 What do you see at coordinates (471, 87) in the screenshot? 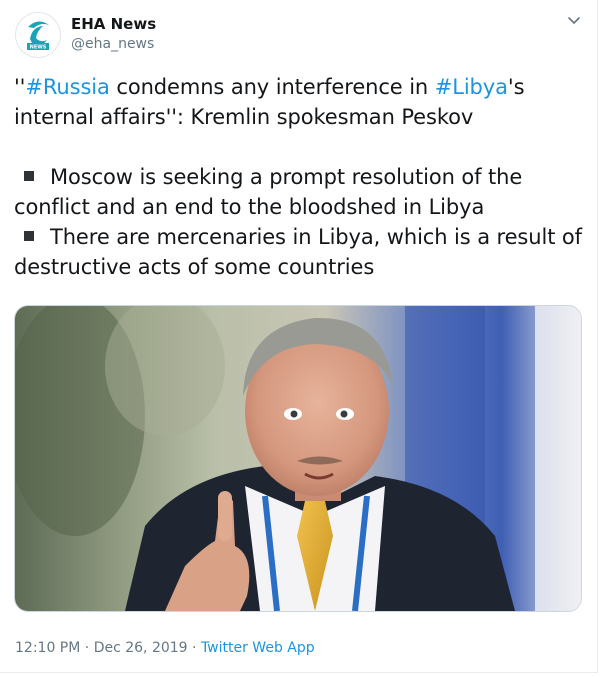
I see `hashtag-libya: #Libya` at bounding box center [471, 87].